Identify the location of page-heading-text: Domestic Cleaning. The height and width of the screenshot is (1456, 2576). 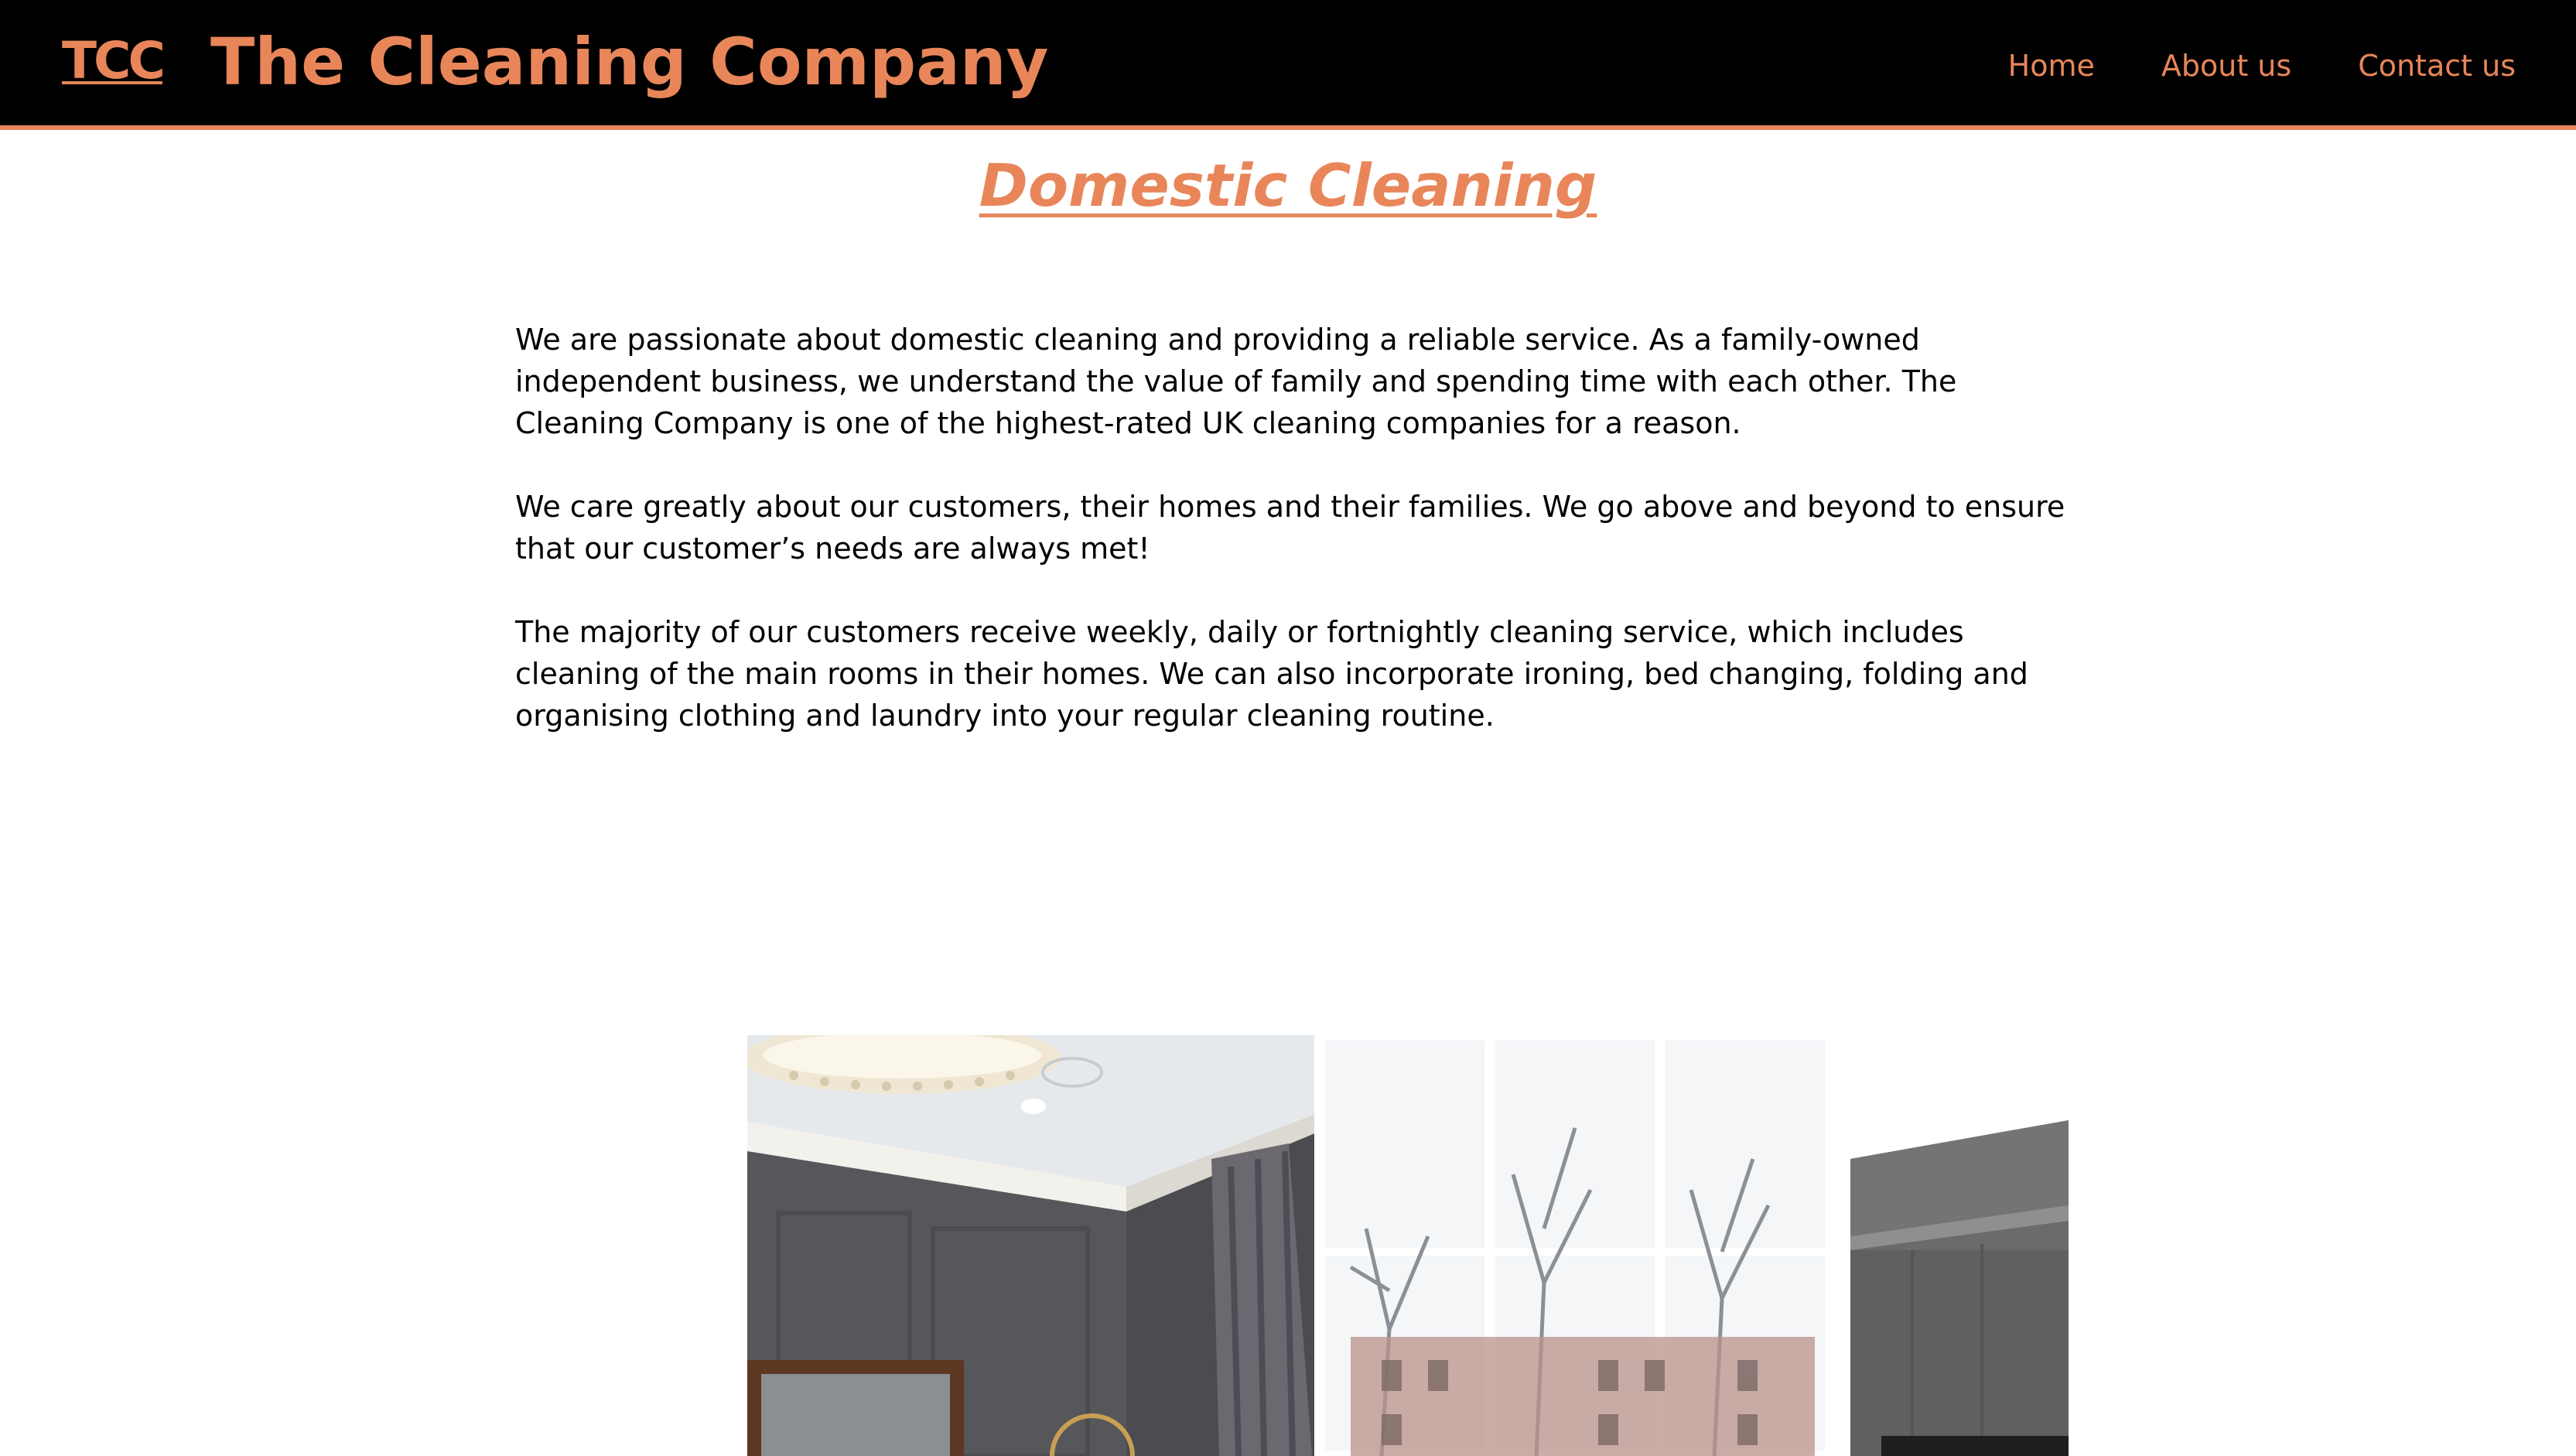
(1288, 186).